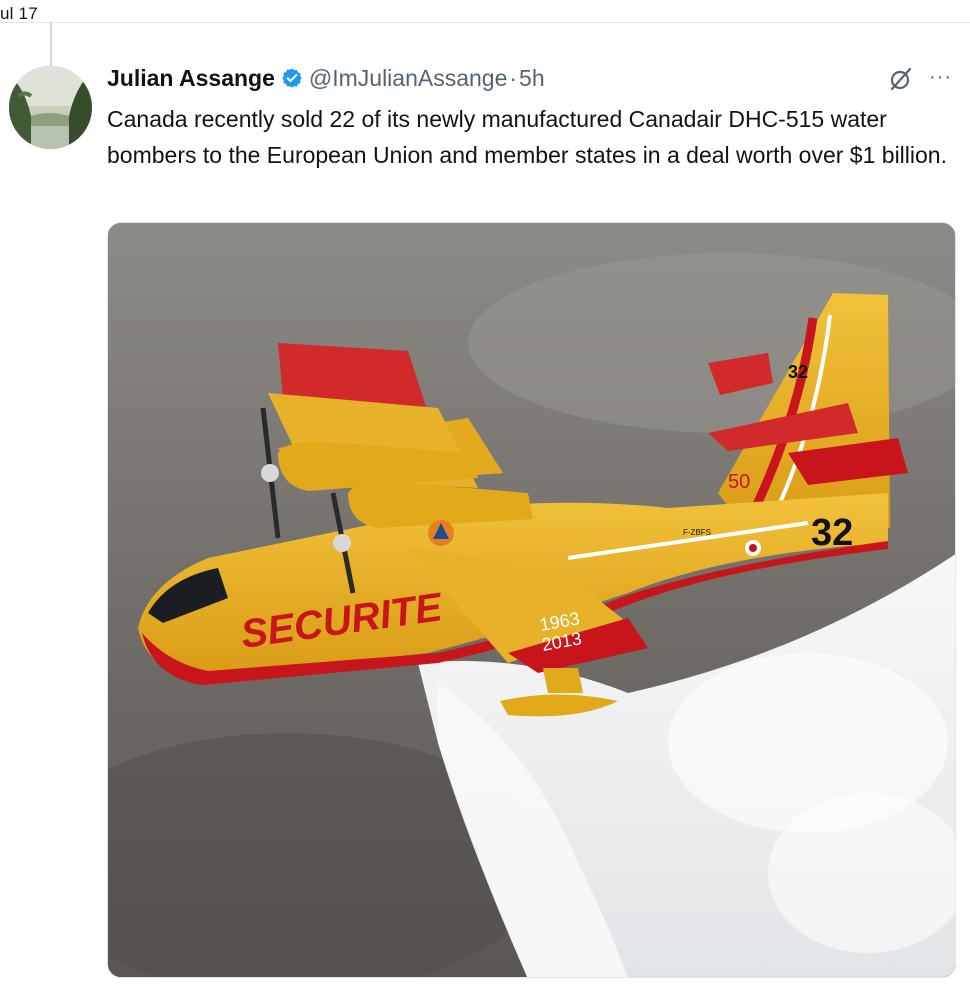  I want to click on thread-date-fragment: ul 17, so click(19, 13).